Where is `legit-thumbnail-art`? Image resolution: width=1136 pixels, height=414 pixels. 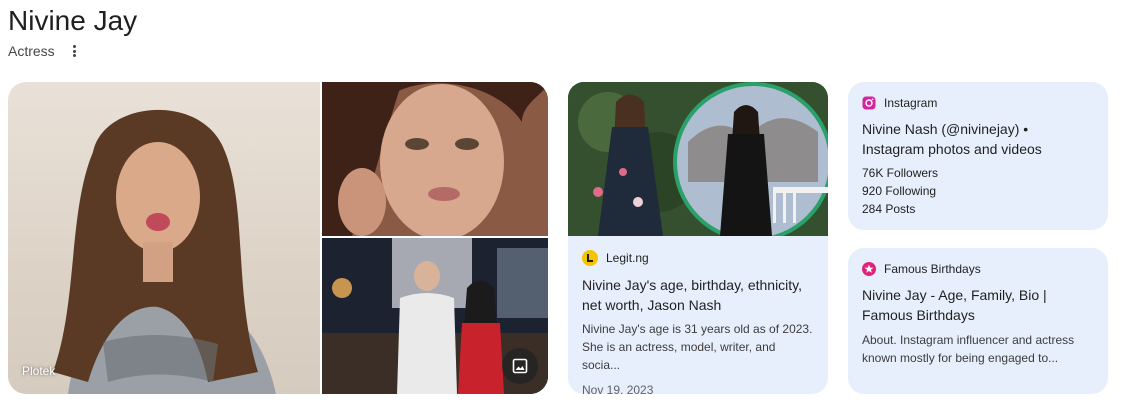
legit-thumbnail-art is located at coordinates (698, 159).